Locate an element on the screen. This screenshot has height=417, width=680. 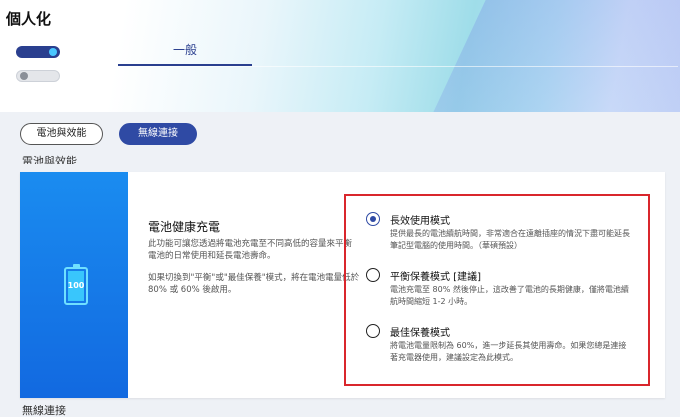
option-title: 長效使用模式 is located at coordinates (420, 221).